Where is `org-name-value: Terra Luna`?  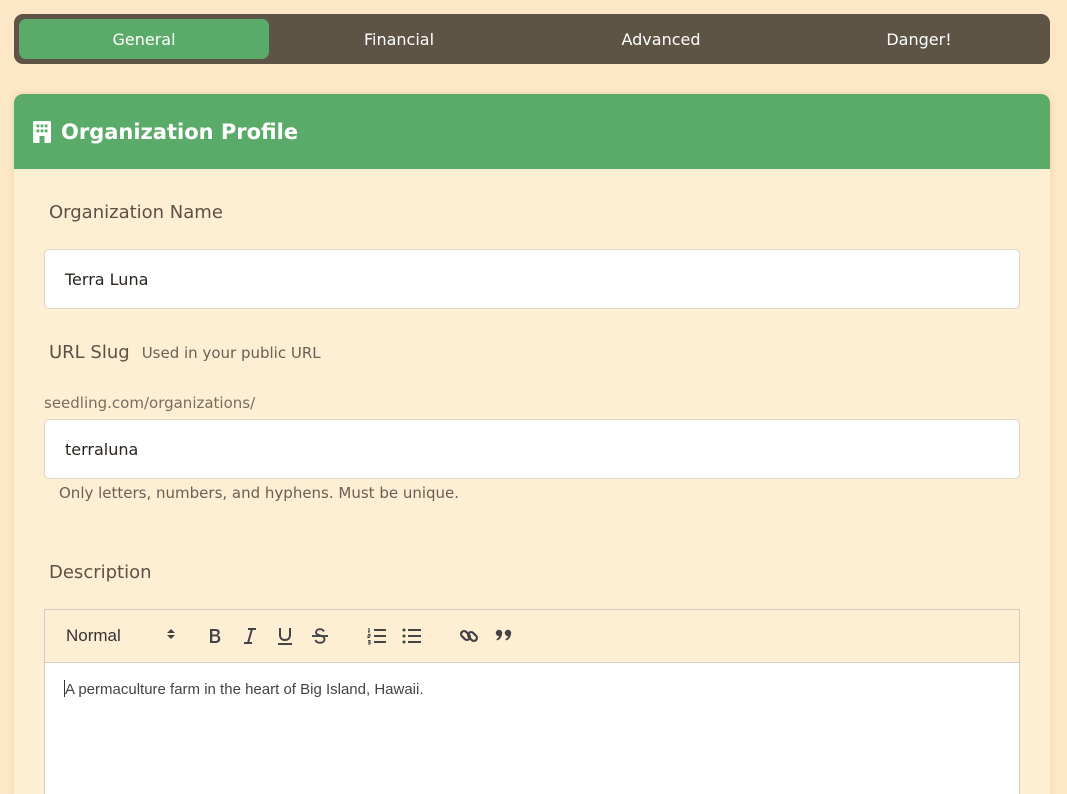 org-name-value: Terra Luna is located at coordinates (107, 279).